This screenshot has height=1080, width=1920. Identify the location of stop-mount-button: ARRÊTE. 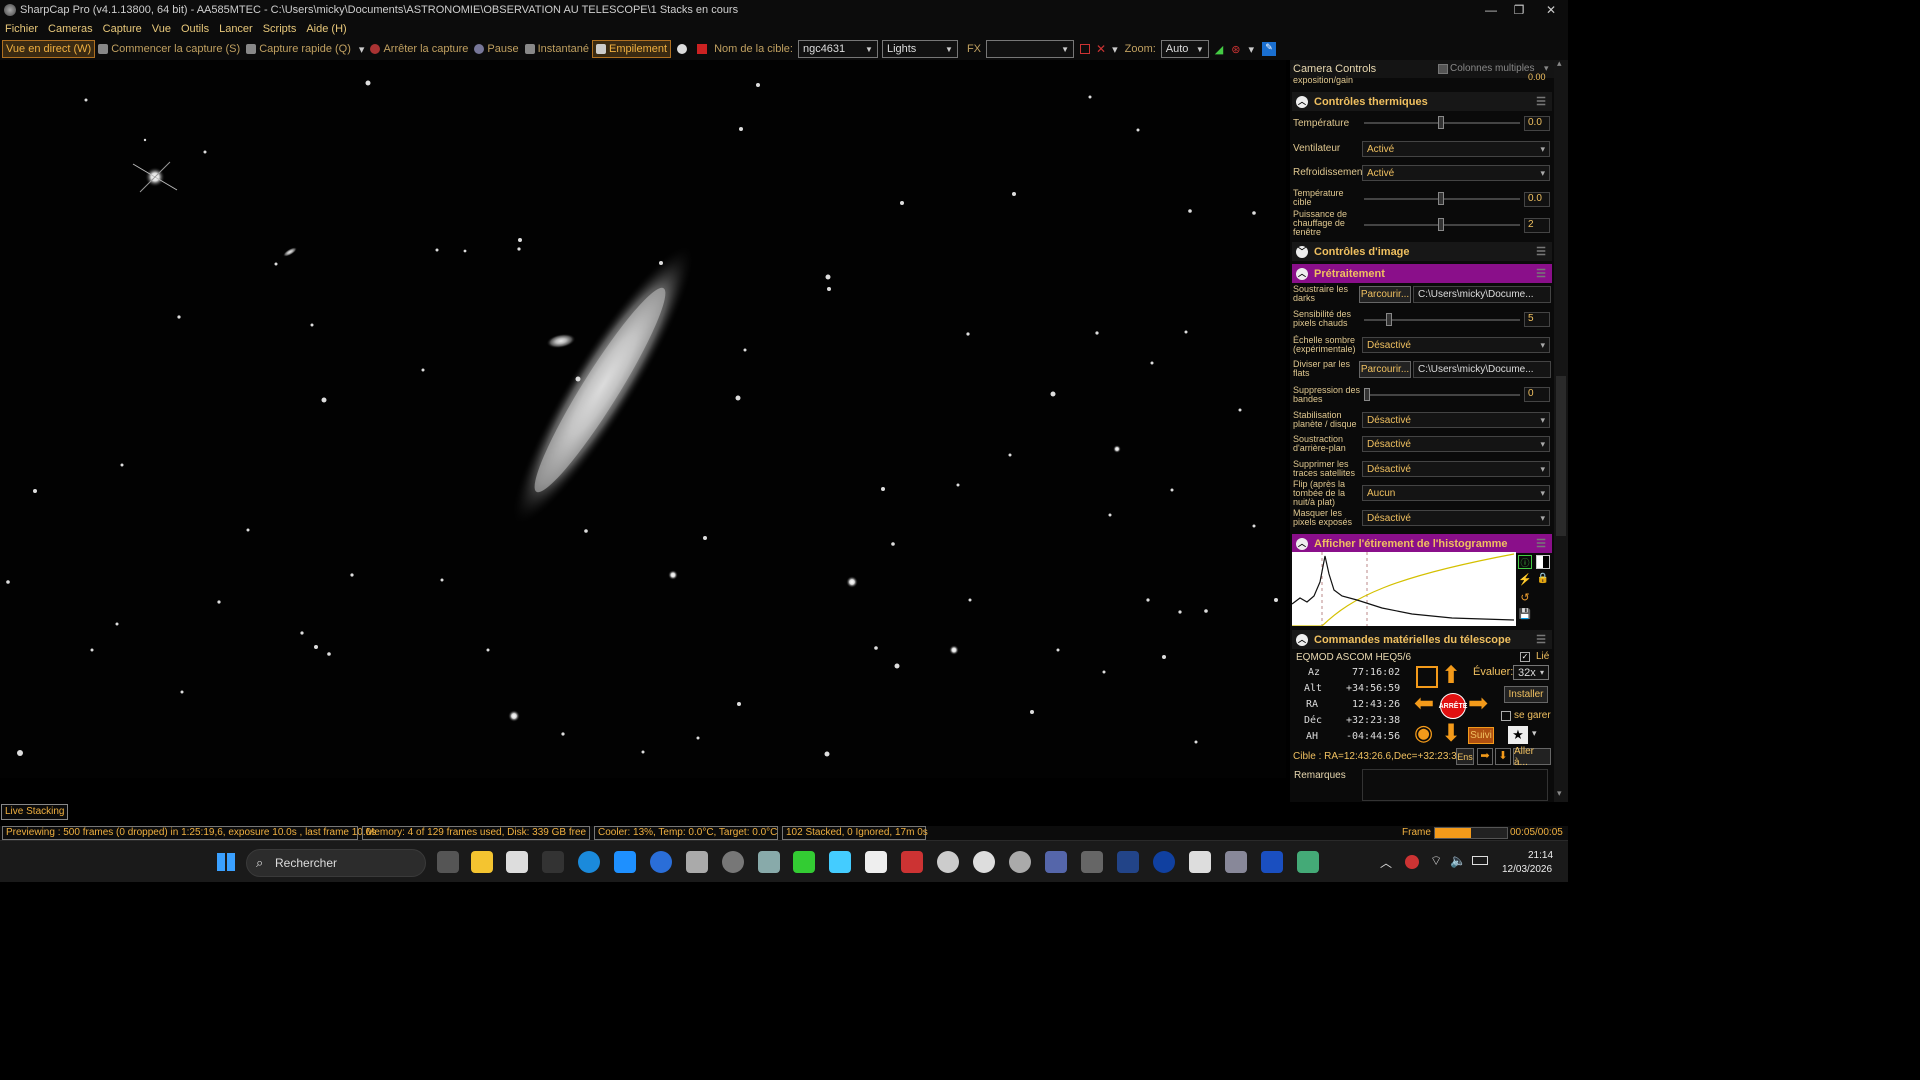
(1453, 706).